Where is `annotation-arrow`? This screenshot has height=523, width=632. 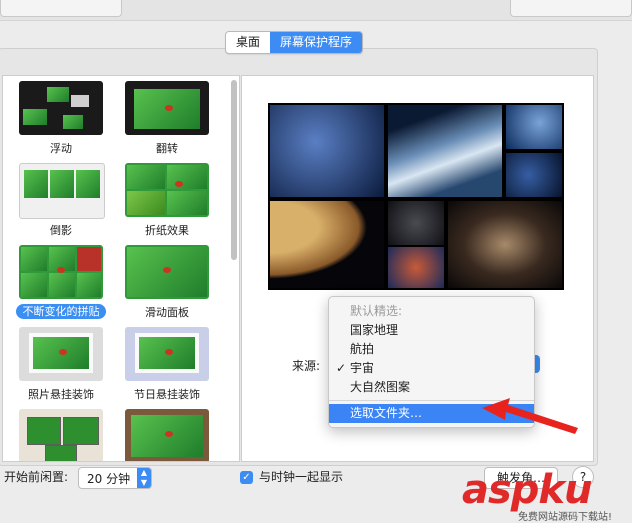
annotation-arrow is located at coordinates (530, 416).